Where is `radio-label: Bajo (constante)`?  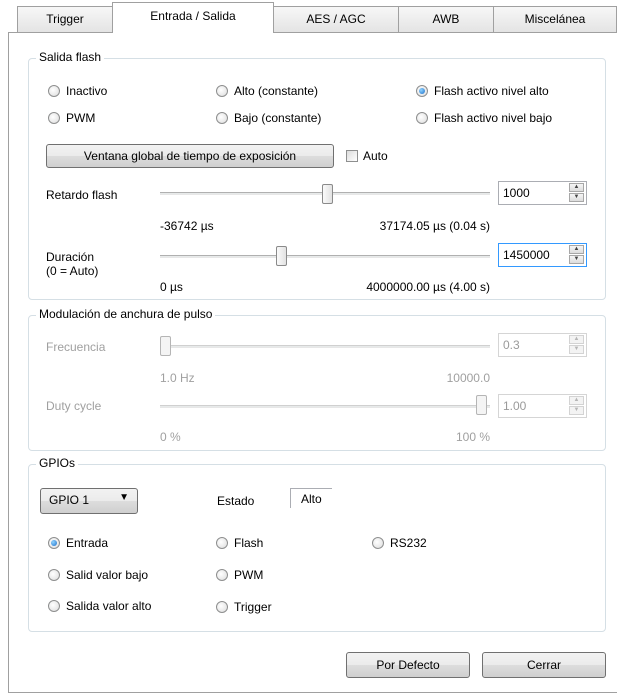 radio-label: Bajo (constante) is located at coordinates (278, 118).